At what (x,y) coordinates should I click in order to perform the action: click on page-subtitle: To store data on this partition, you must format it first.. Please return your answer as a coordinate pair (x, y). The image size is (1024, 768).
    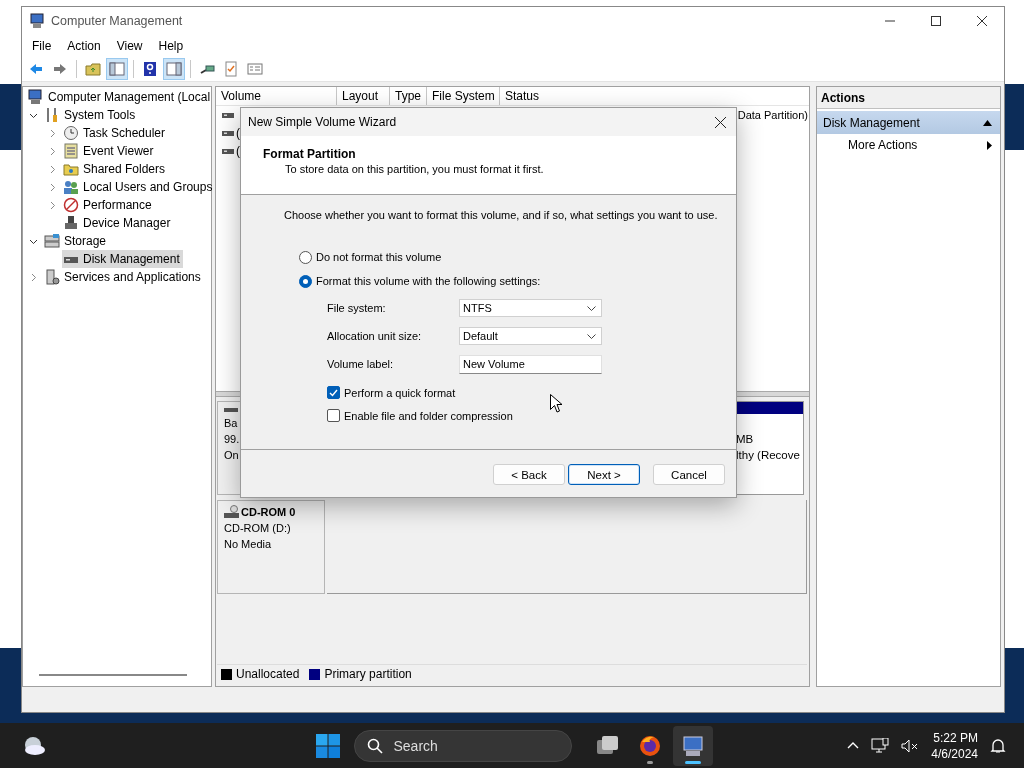
    Looking at the image, I should click on (415, 169).